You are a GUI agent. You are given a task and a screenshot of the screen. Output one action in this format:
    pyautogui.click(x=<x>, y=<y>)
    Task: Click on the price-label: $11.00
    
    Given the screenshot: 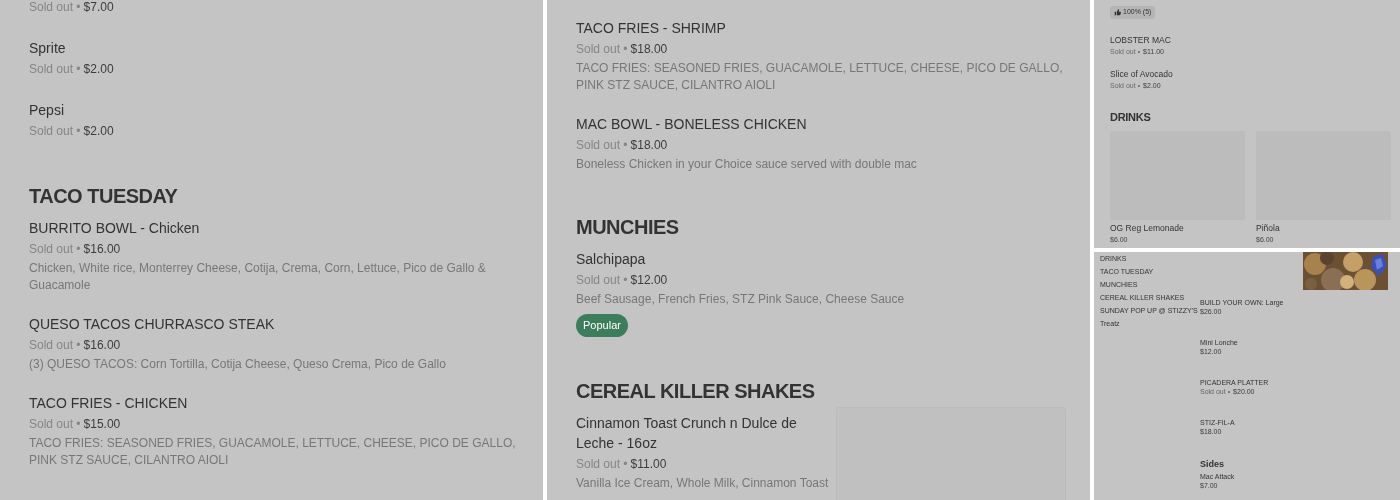 What is the action you would take?
    pyautogui.click(x=648, y=464)
    